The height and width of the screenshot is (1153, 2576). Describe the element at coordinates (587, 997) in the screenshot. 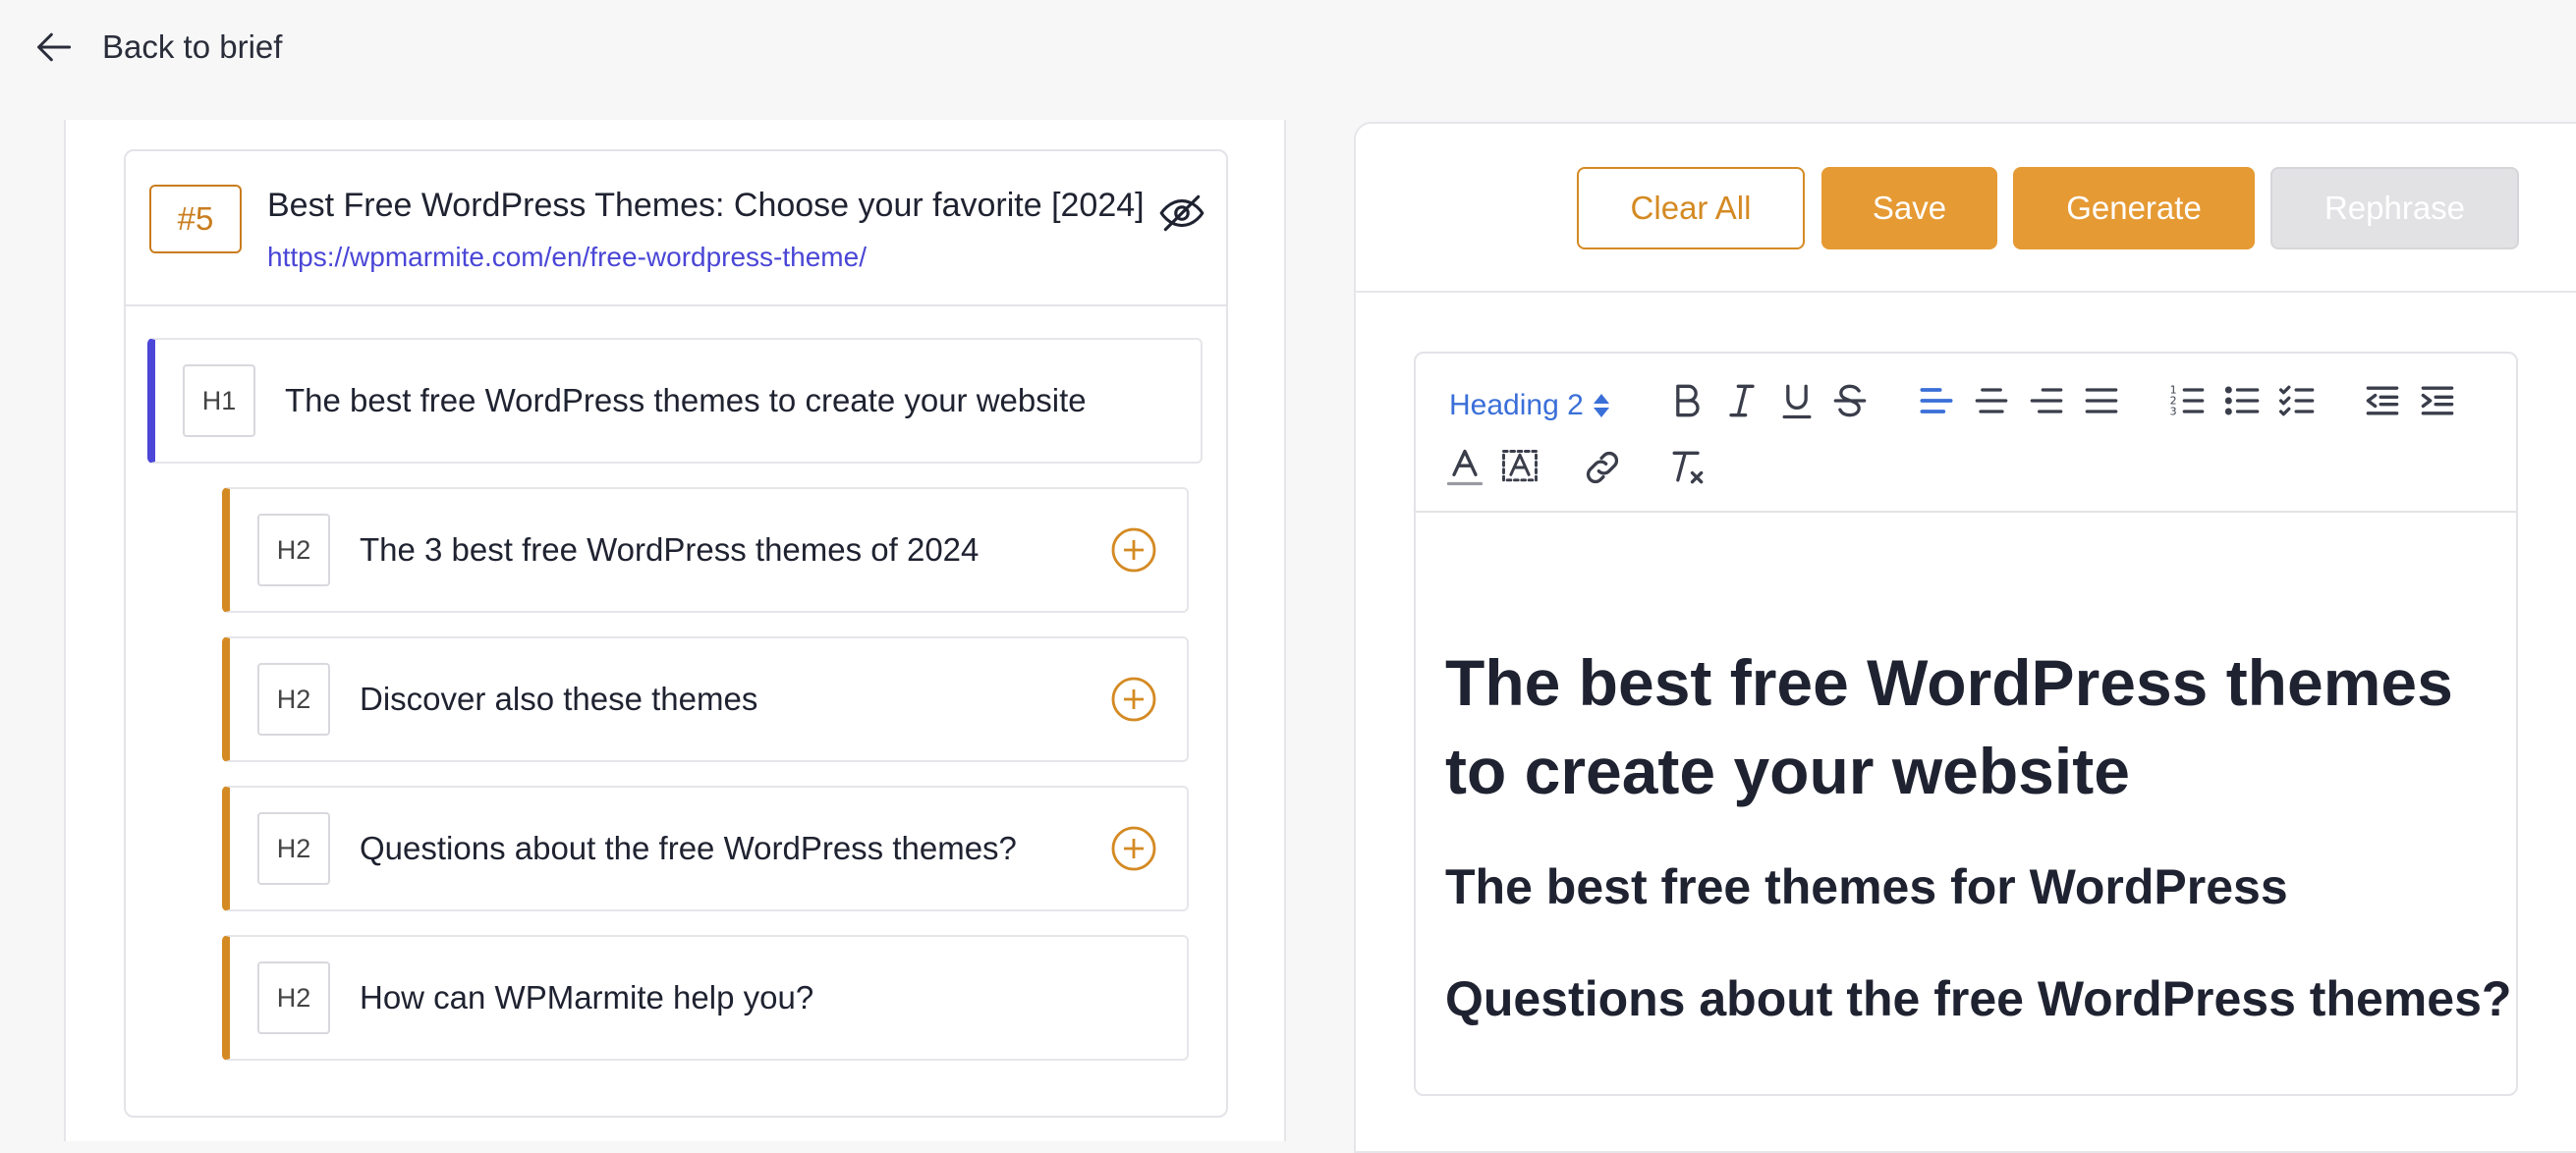

I see `heading-text: How can WPMarmite help you?` at that location.